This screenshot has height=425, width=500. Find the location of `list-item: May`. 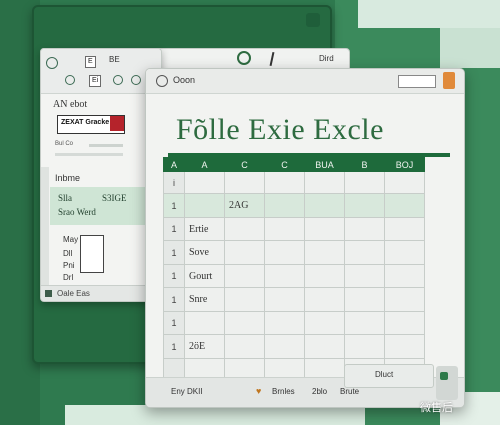

list-item: May is located at coordinates (70, 239).